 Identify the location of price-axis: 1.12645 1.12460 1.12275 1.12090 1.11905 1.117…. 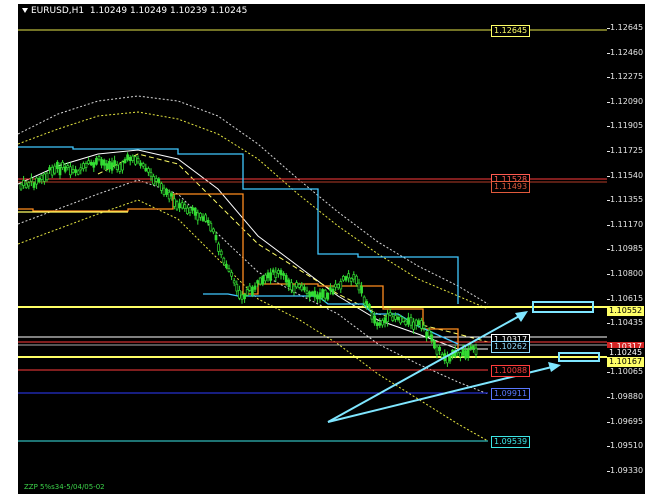
(626, 249).